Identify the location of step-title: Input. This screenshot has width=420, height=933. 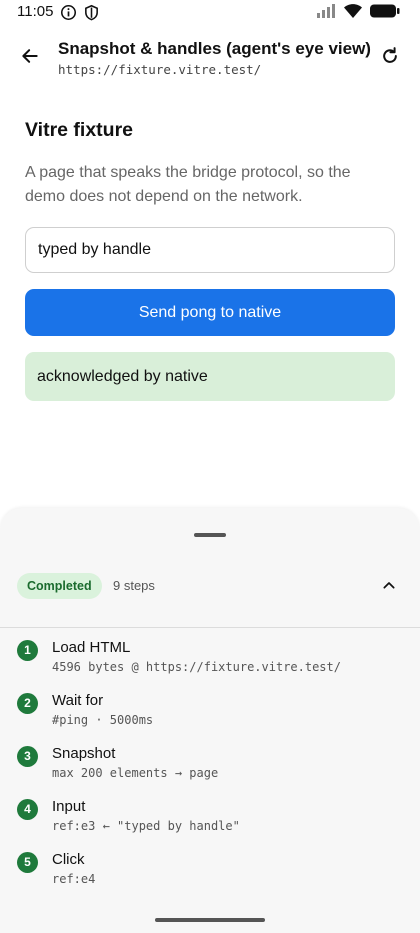
(69, 806).